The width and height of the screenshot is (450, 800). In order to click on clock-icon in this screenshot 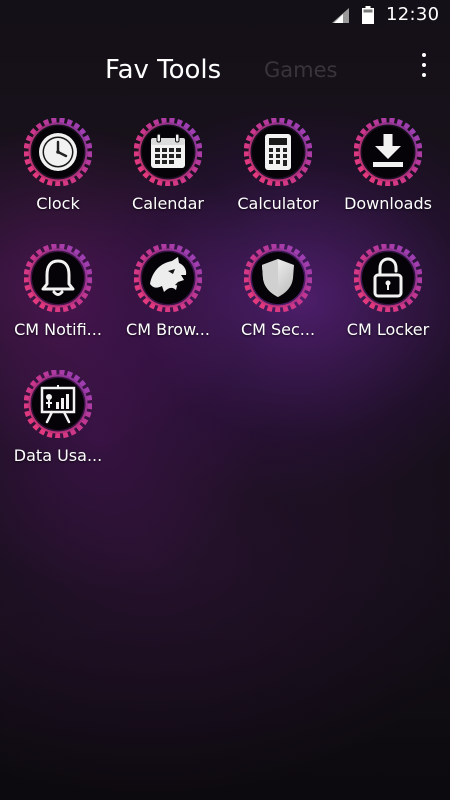, I will do `click(58, 152)`.